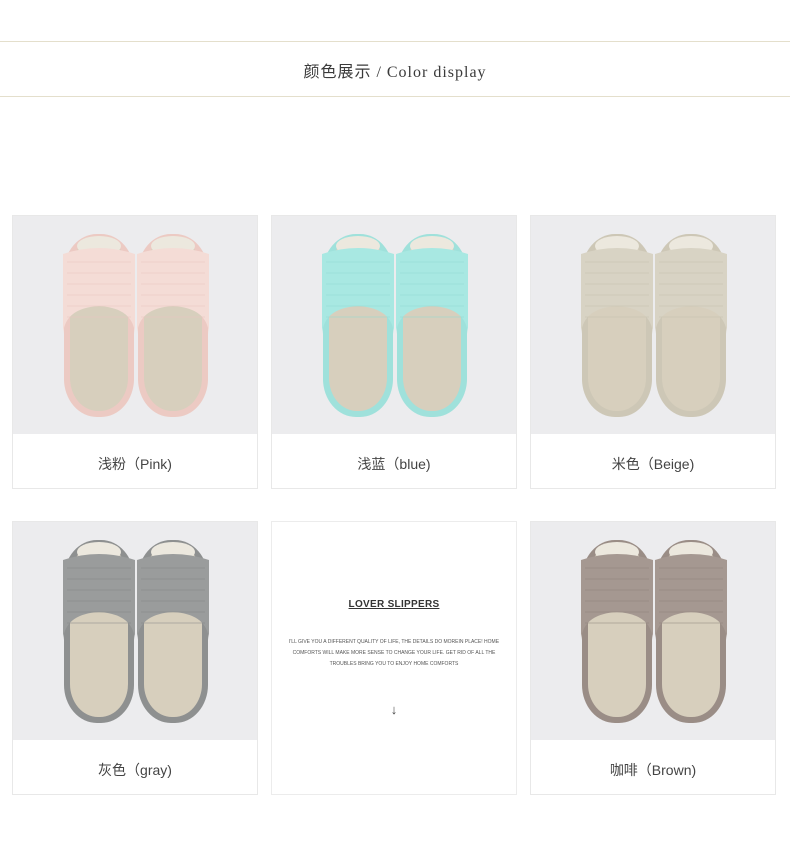 This screenshot has height=865, width=790. Describe the element at coordinates (394, 464) in the screenshot. I see `product-label: 浅蓝（blue)` at that location.